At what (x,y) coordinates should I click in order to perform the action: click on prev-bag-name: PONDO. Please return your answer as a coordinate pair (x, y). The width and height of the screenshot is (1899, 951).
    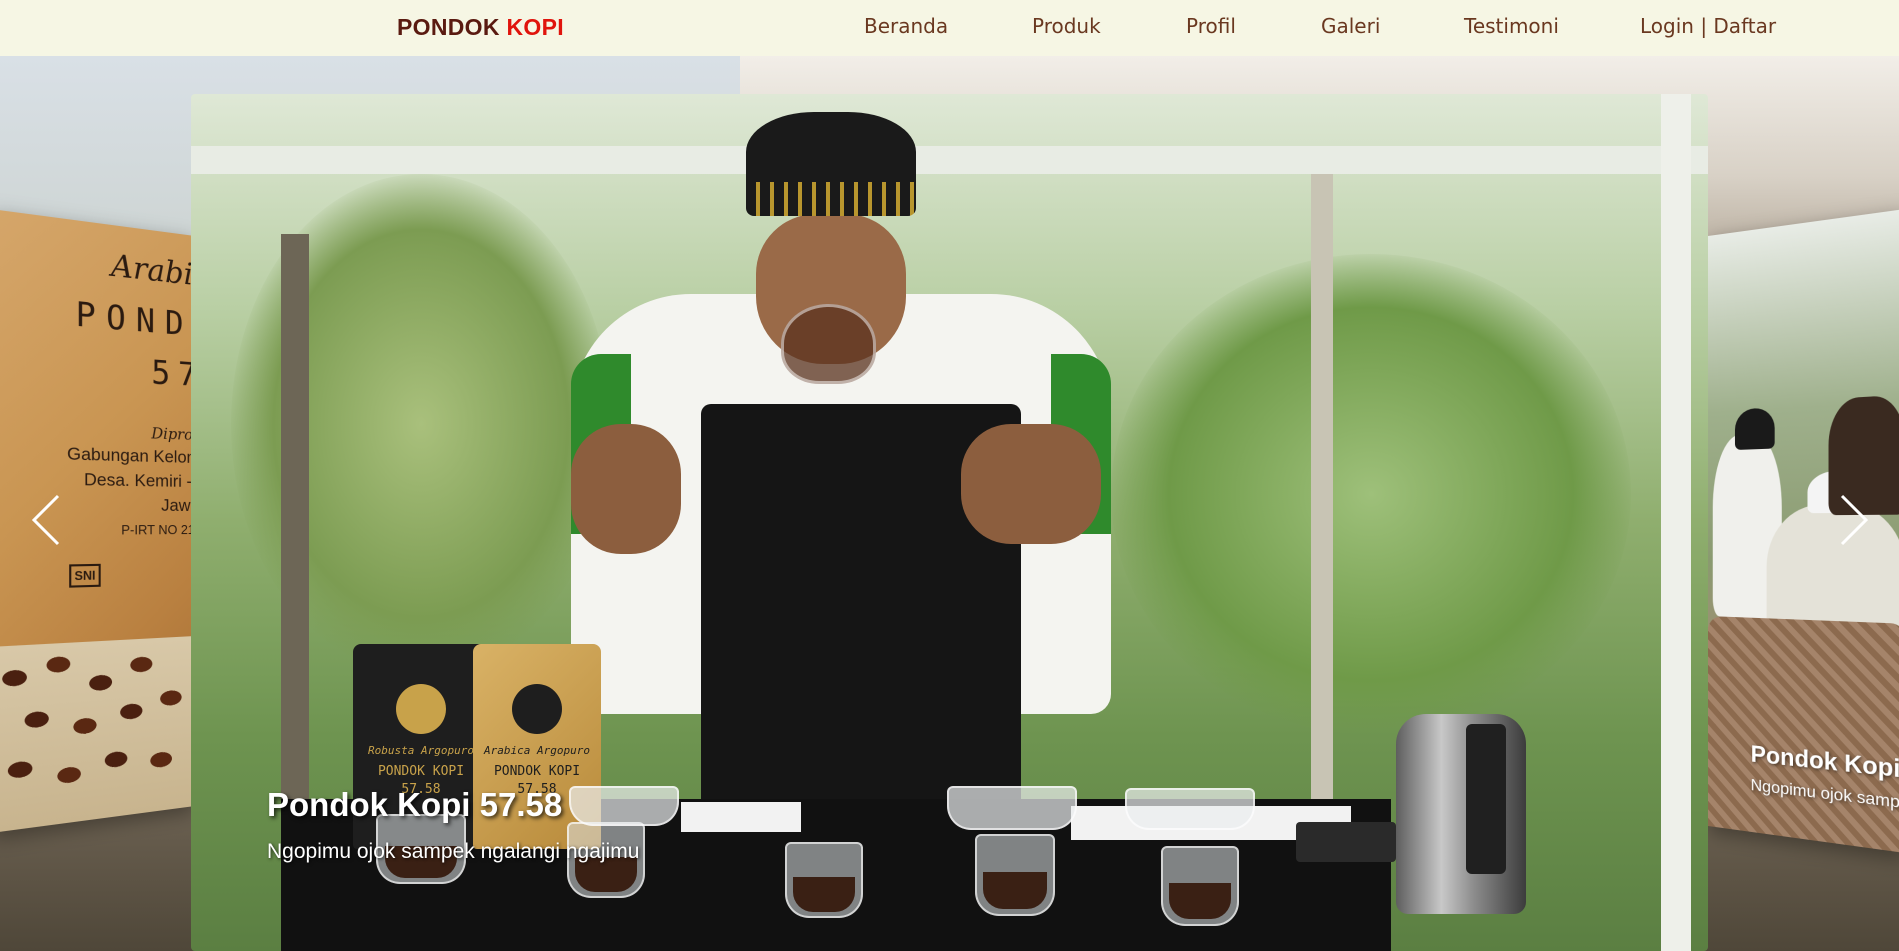
    Looking at the image, I should click on (135, 320).